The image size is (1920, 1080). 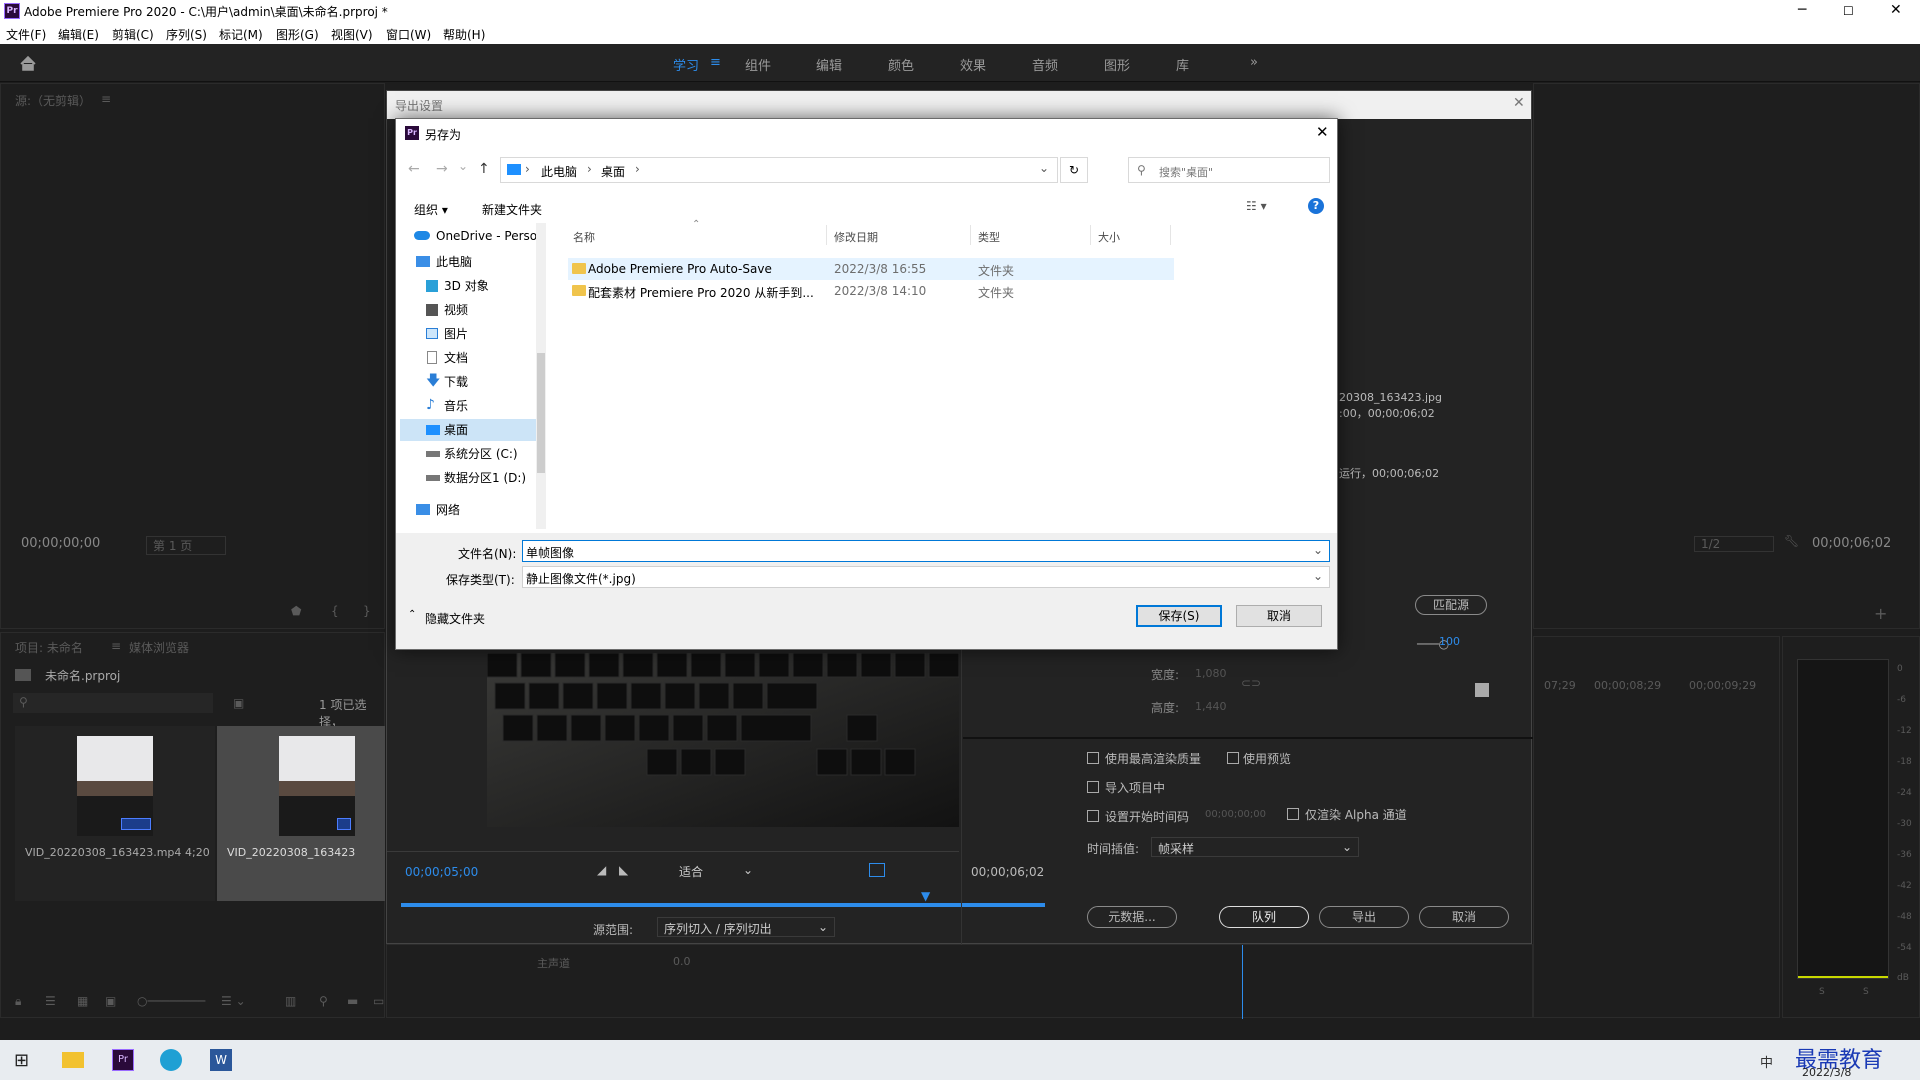 I want to click on file-name-input: 单帧图像 ⌄, so click(x=926, y=551).